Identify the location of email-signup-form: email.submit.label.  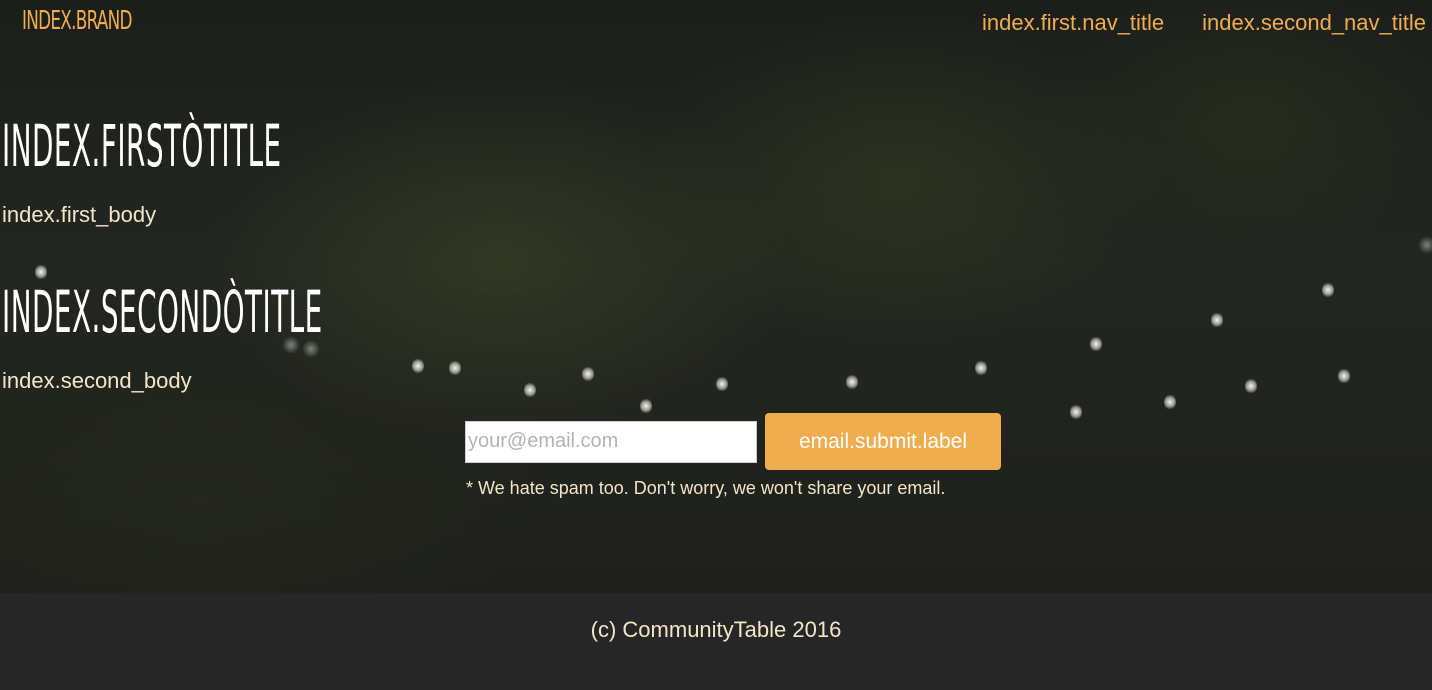
(733, 441).